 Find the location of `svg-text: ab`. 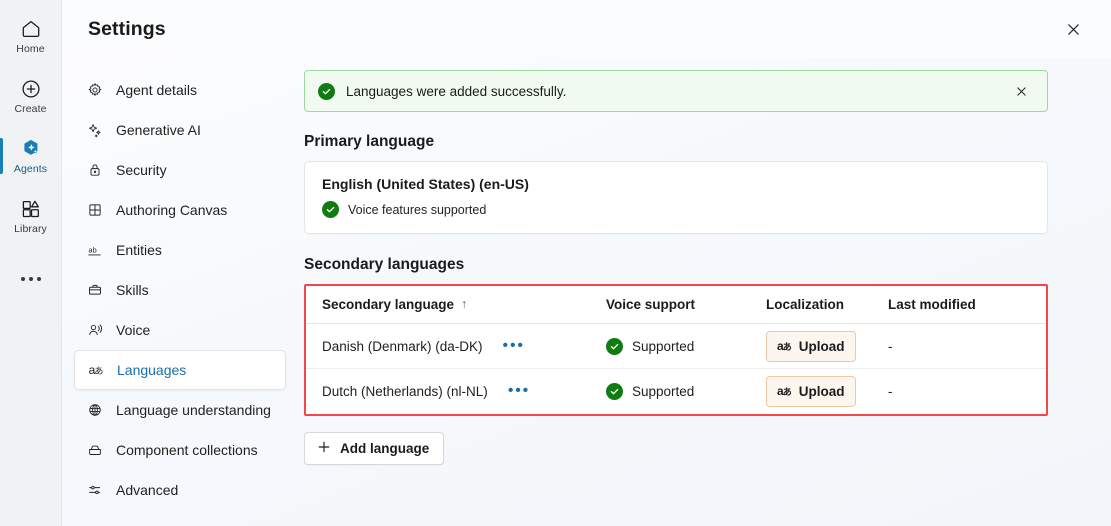

svg-text: ab is located at coordinates (93, 249).